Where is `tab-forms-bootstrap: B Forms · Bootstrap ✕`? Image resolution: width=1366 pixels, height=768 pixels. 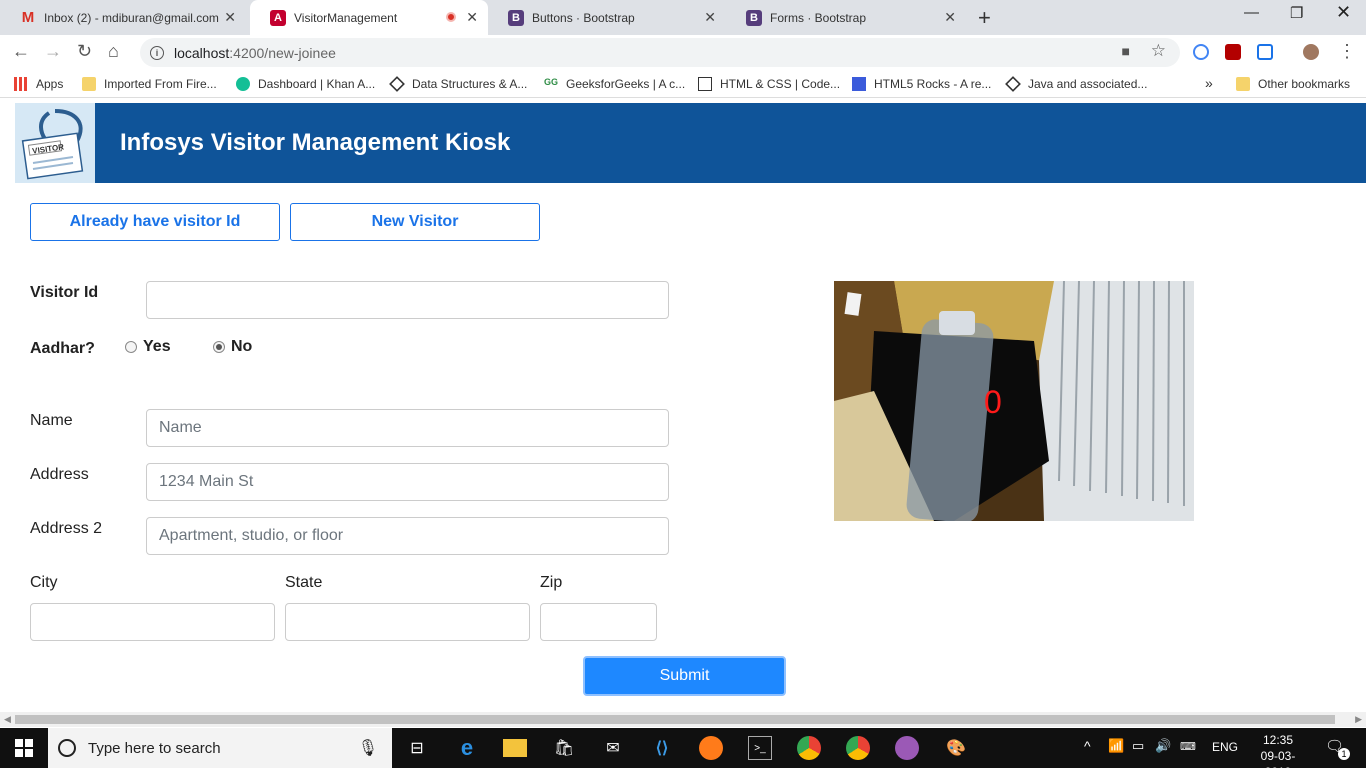 tab-forms-bootstrap: B Forms · Bootstrap ✕ is located at coordinates (846, 17).